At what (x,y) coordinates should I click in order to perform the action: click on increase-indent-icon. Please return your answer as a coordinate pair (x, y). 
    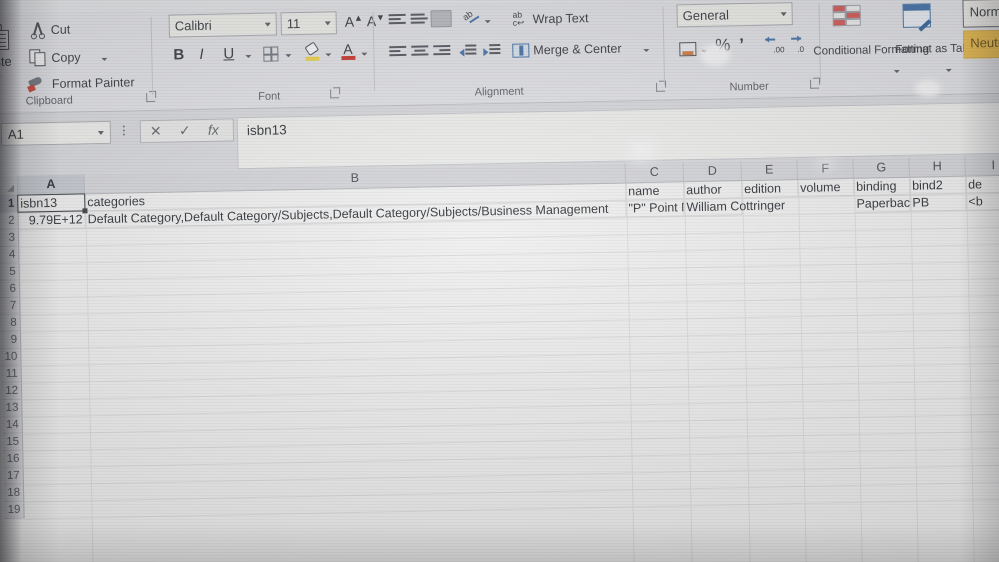
    Looking at the image, I should click on (492, 50).